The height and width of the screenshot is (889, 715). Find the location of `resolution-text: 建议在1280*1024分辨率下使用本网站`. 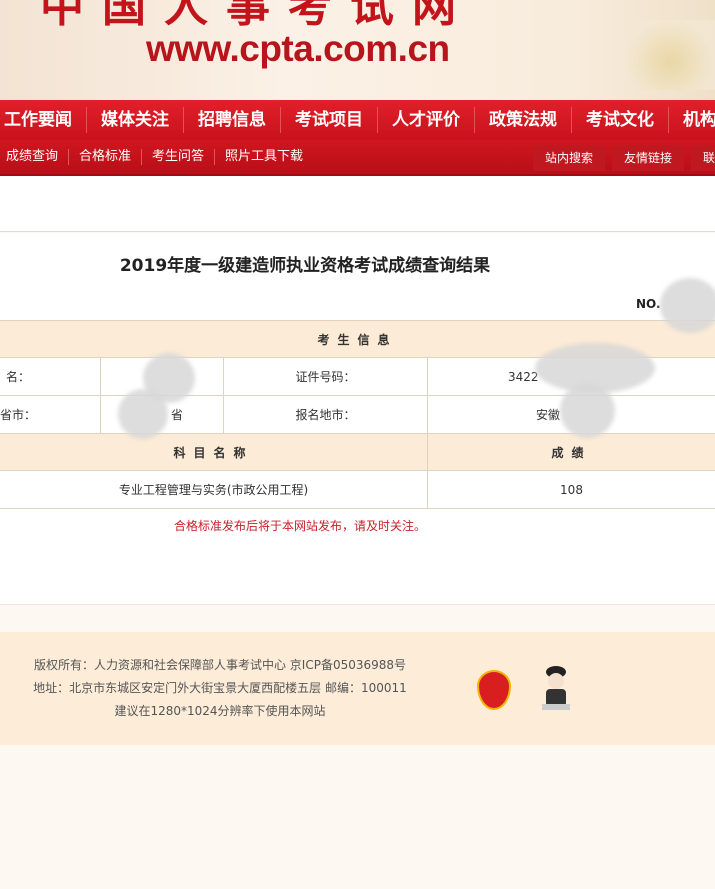

resolution-text: 建议在1280*1024分辨率下使用本网站 is located at coordinates (220, 711).